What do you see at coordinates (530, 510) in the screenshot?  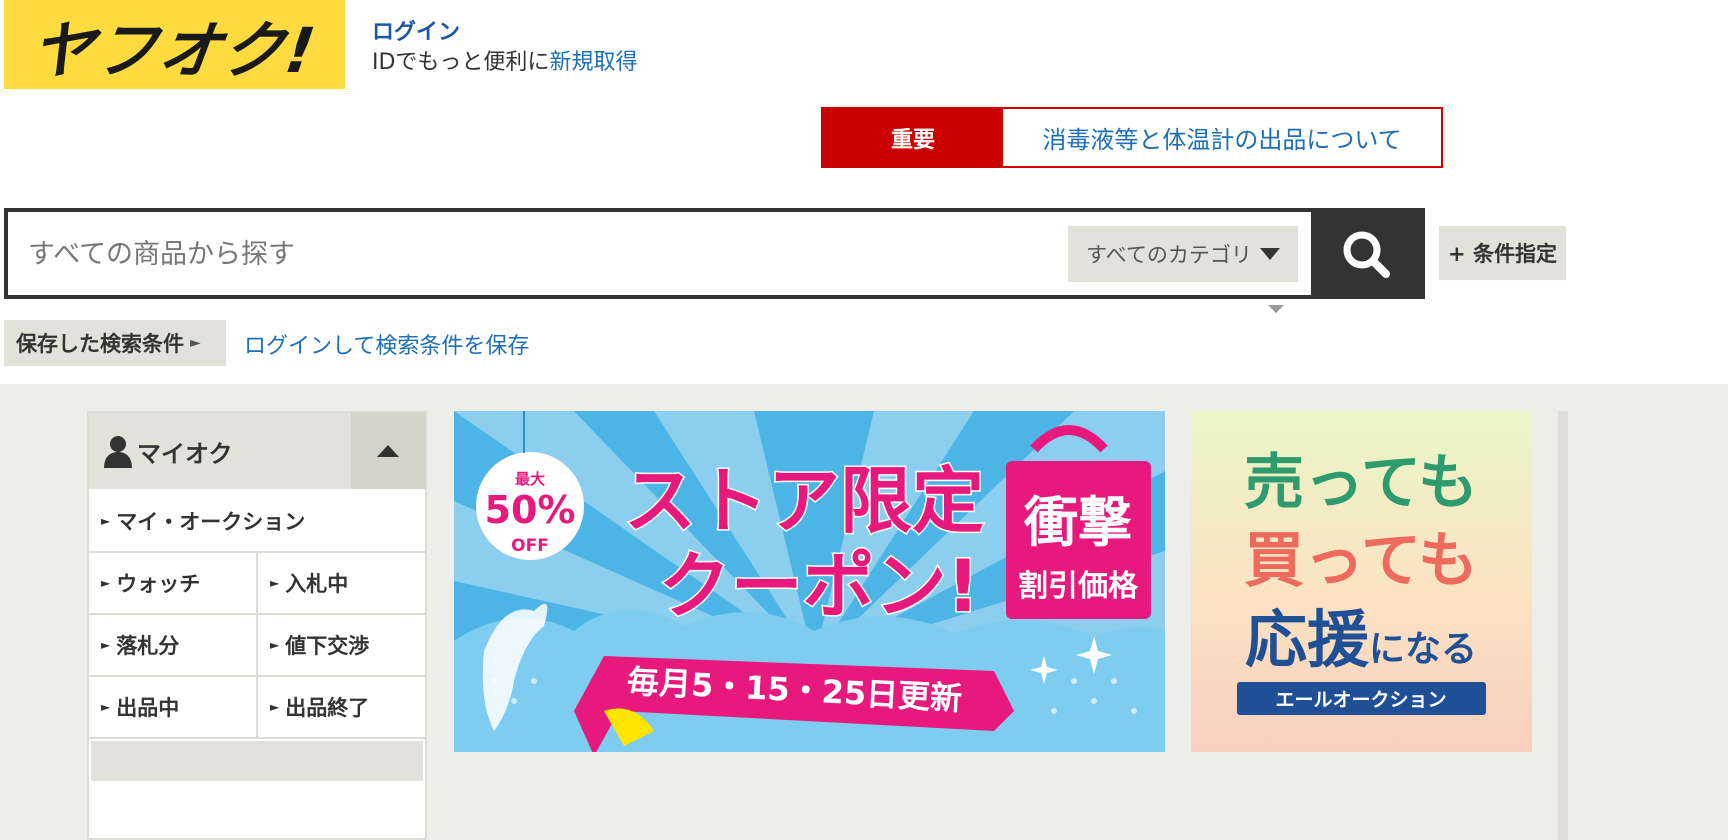 I see `badge-percent-text: 50%` at bounding box center [530, 510].